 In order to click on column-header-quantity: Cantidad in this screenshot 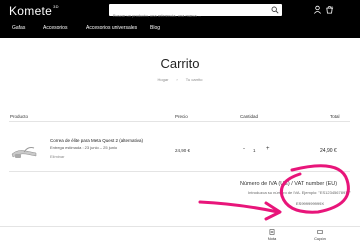, I will do `click(249, 116)`.